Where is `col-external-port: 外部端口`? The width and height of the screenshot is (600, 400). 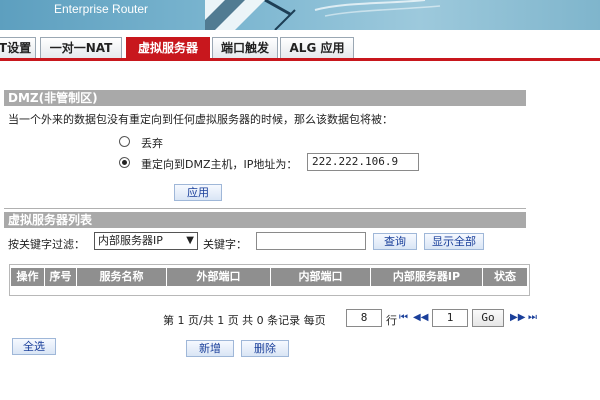
col-external-port: 外部端口 is located at coordinates (219, 277).